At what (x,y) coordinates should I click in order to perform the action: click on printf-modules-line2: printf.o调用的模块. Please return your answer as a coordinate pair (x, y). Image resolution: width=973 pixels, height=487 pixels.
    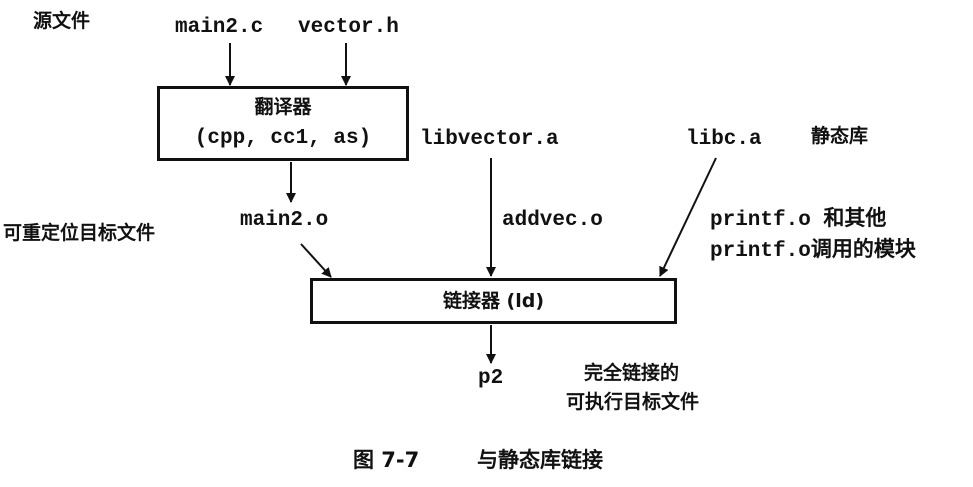
    Looking at the image, I should click on (813, 251).